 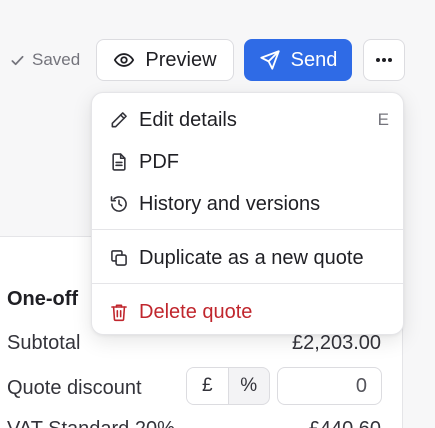 I want to click on pencil-icon, so click(x=119, y=120).